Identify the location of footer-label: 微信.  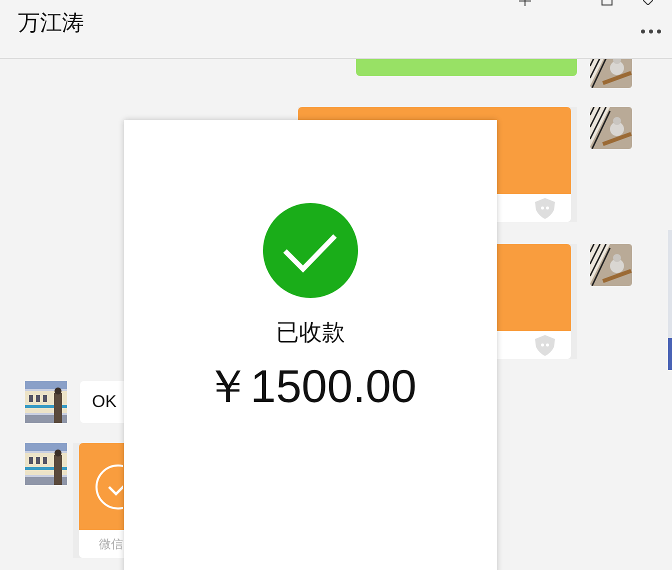
(111, 544).